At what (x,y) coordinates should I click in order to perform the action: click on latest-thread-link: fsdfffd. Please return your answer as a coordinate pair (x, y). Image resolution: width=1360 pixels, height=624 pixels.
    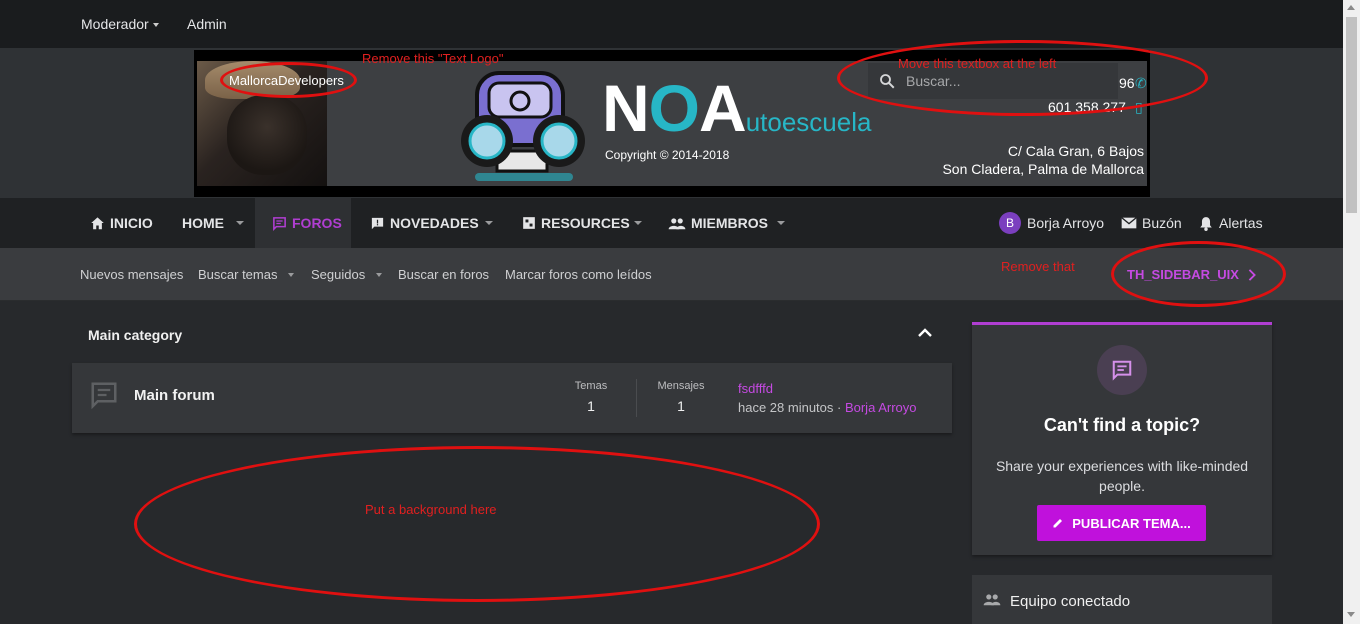
    Looking at the image, I should click on (755, 388).